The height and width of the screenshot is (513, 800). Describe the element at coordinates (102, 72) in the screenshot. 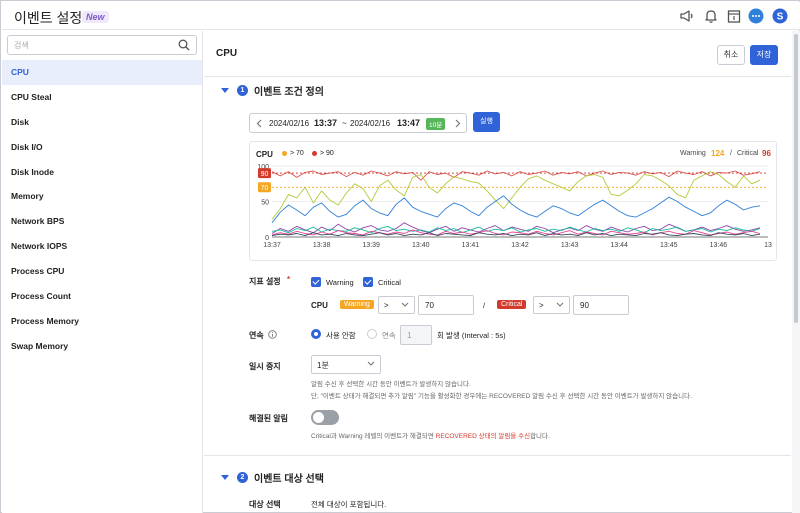

I see `sidebar-item-cpu: CPU` at that location.